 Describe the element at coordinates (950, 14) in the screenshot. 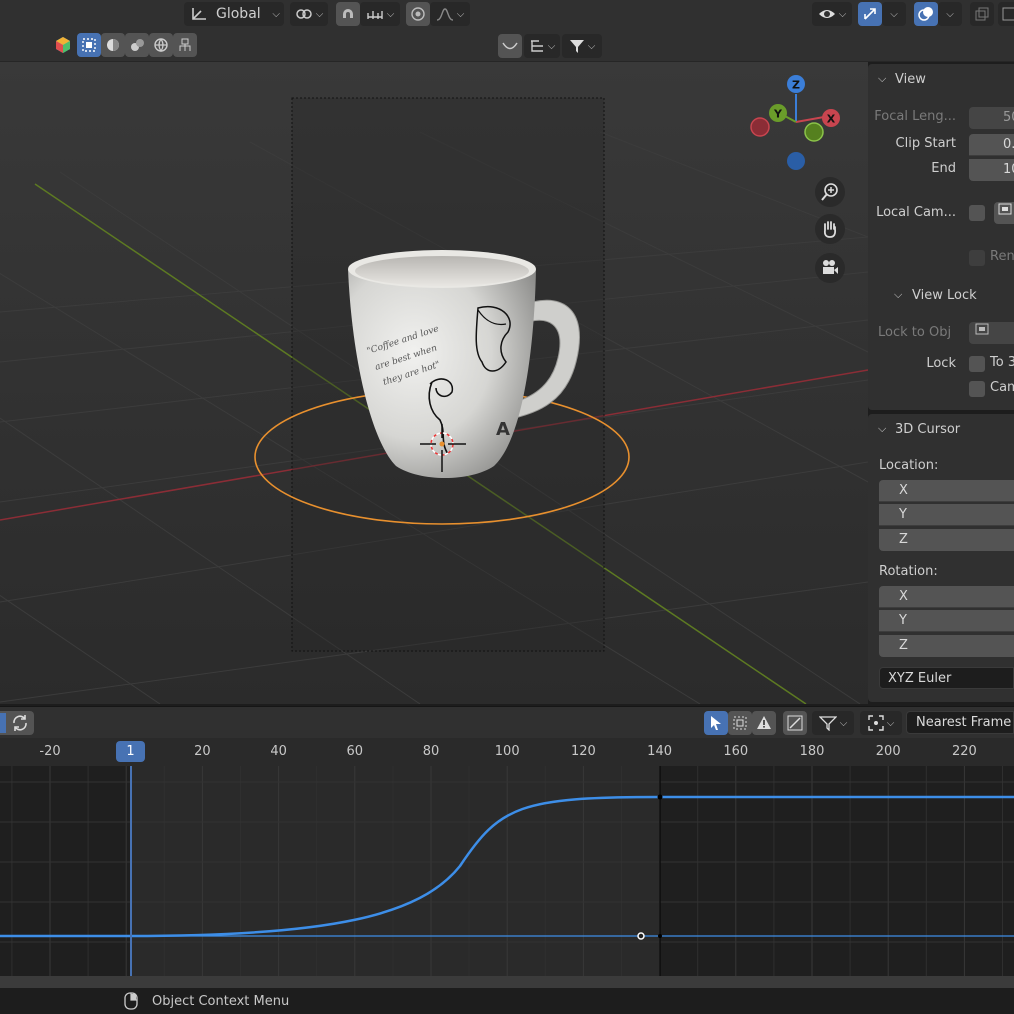

I see `overlays-dropdown: ⌵` at that location.